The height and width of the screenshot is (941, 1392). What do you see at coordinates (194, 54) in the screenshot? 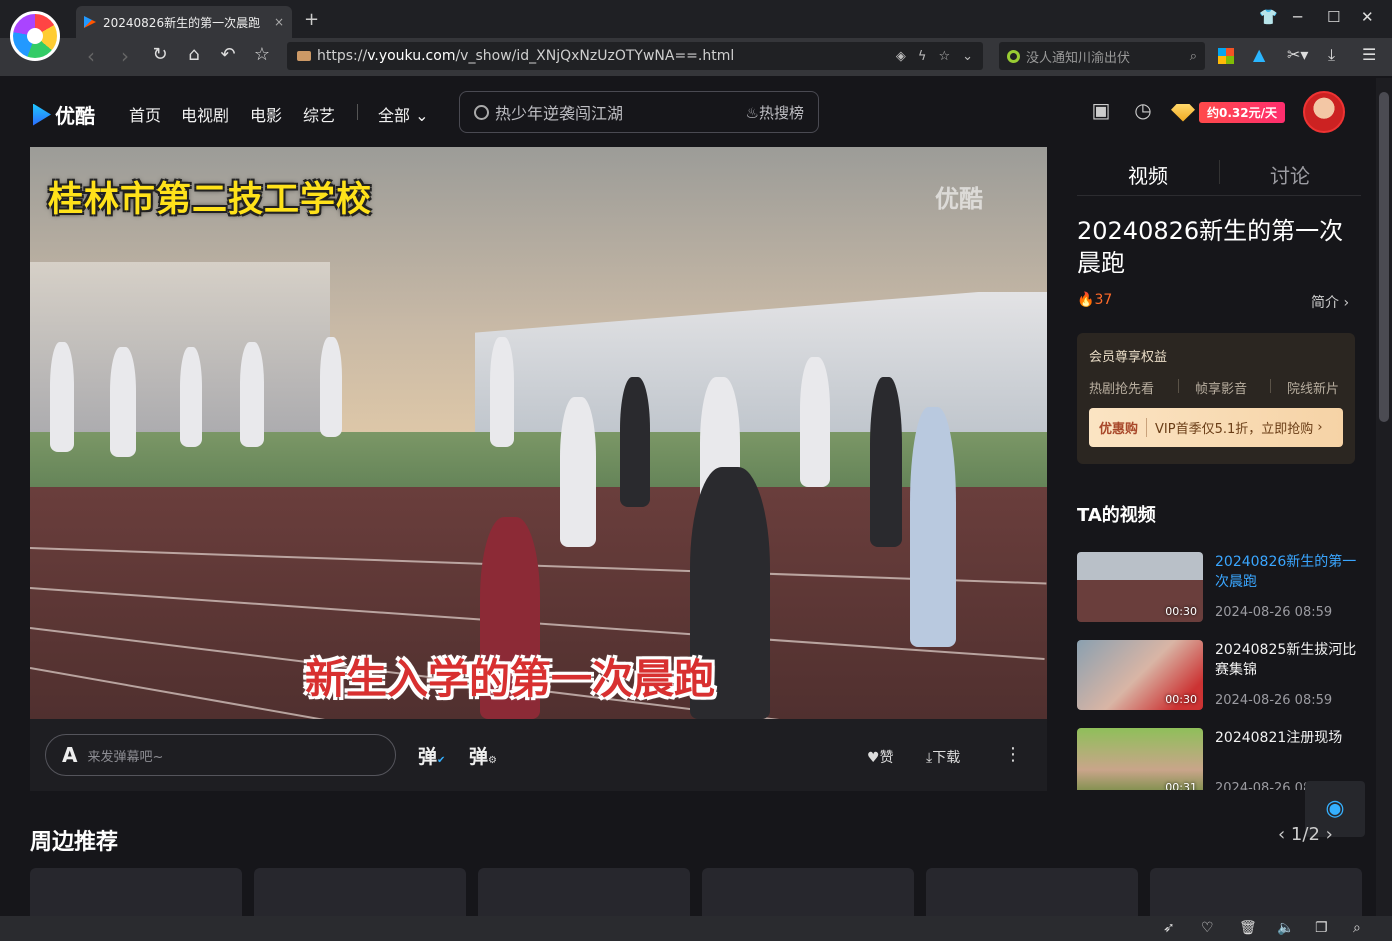
I see `home-icon: ⌂` at bounding box center [194, 54].